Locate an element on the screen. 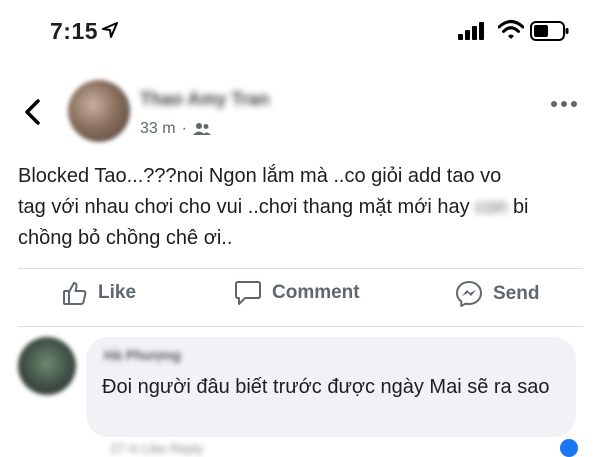 Image resolution: width=600 pixels, height=457 pixels. post-actions: Like Comment Send is located at coordinates (300, 298).